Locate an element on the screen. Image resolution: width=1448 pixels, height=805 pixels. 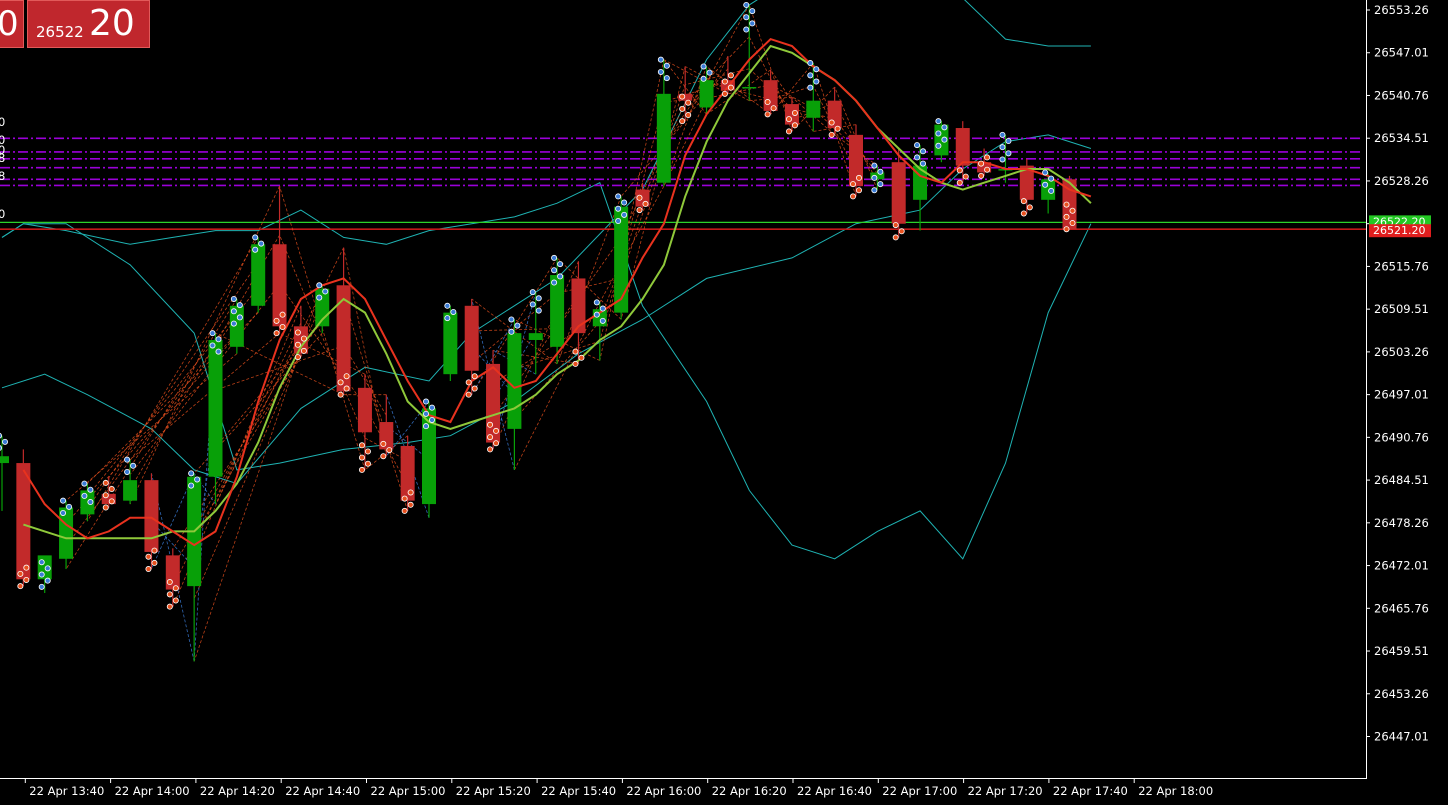
price-tick-label: 26459.51 is located at coordinates (1401, 651).